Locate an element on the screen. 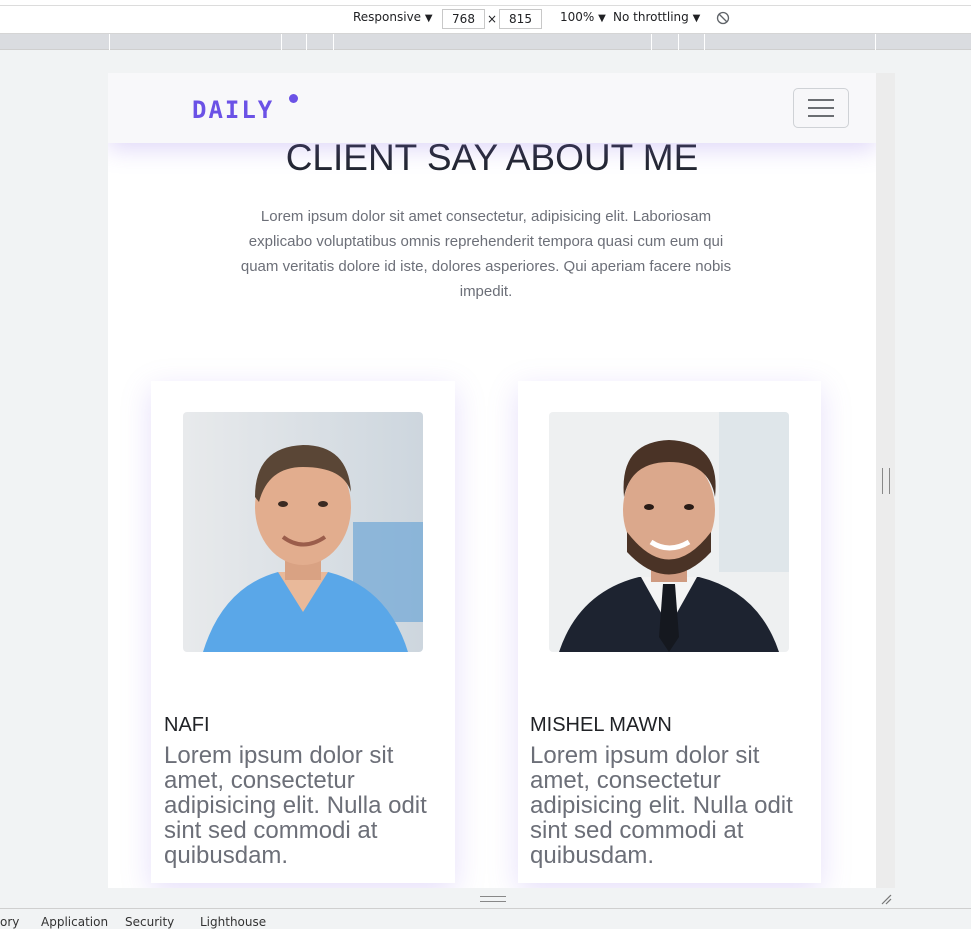  device-select: Responsive ▼ is located at coordinates (393, 17).